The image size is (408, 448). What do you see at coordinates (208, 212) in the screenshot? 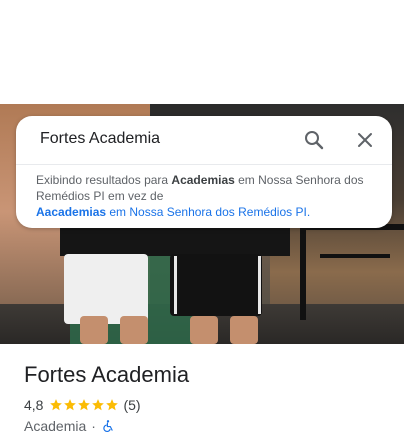
I see `original-suffix: em Nossa Senhora dos Remédios PI.` at bounding box center [208, 212].